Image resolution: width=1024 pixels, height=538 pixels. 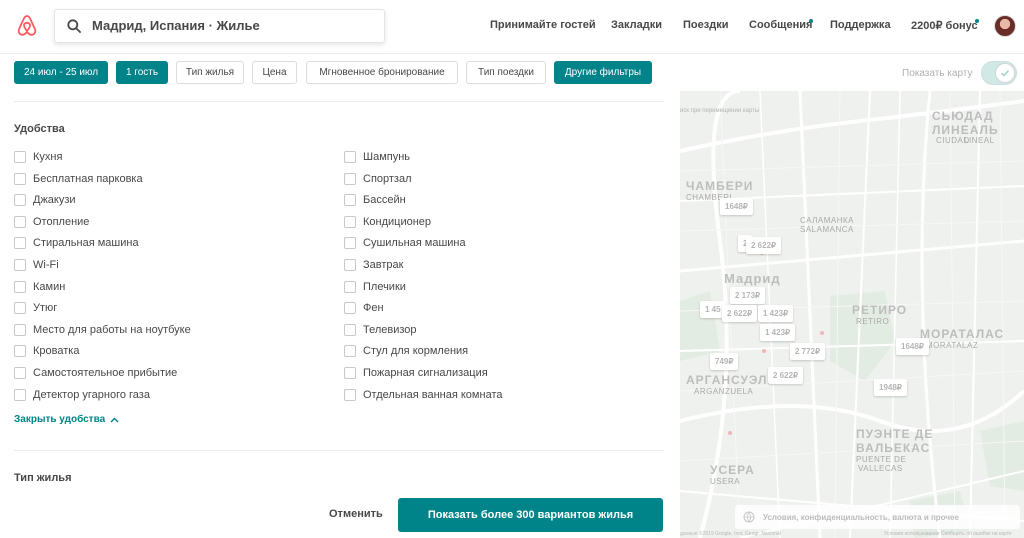 What do you see at coordinates (39, 287) in the screenshot?
I see `amenity-checkbox-row: Камин` at bounding box center [39, 287].